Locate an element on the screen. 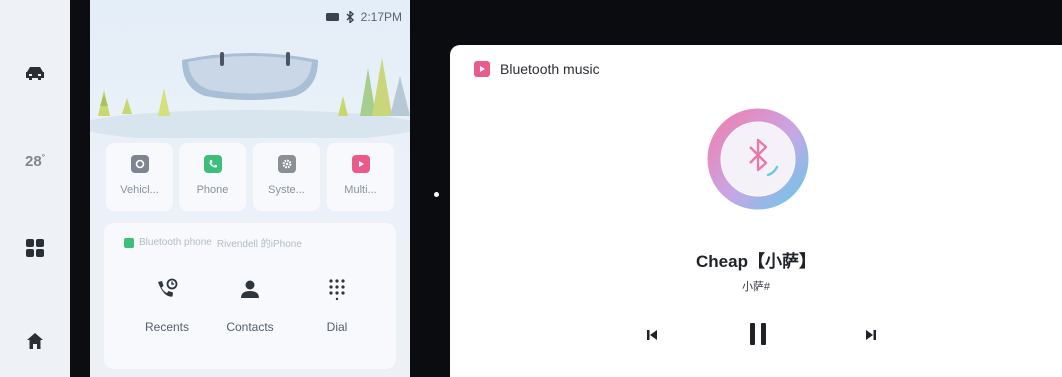 Image resolution: width=1062 pixels, height=377 pixels. app-label-phone: Phone is located at coordinates (212, 190).